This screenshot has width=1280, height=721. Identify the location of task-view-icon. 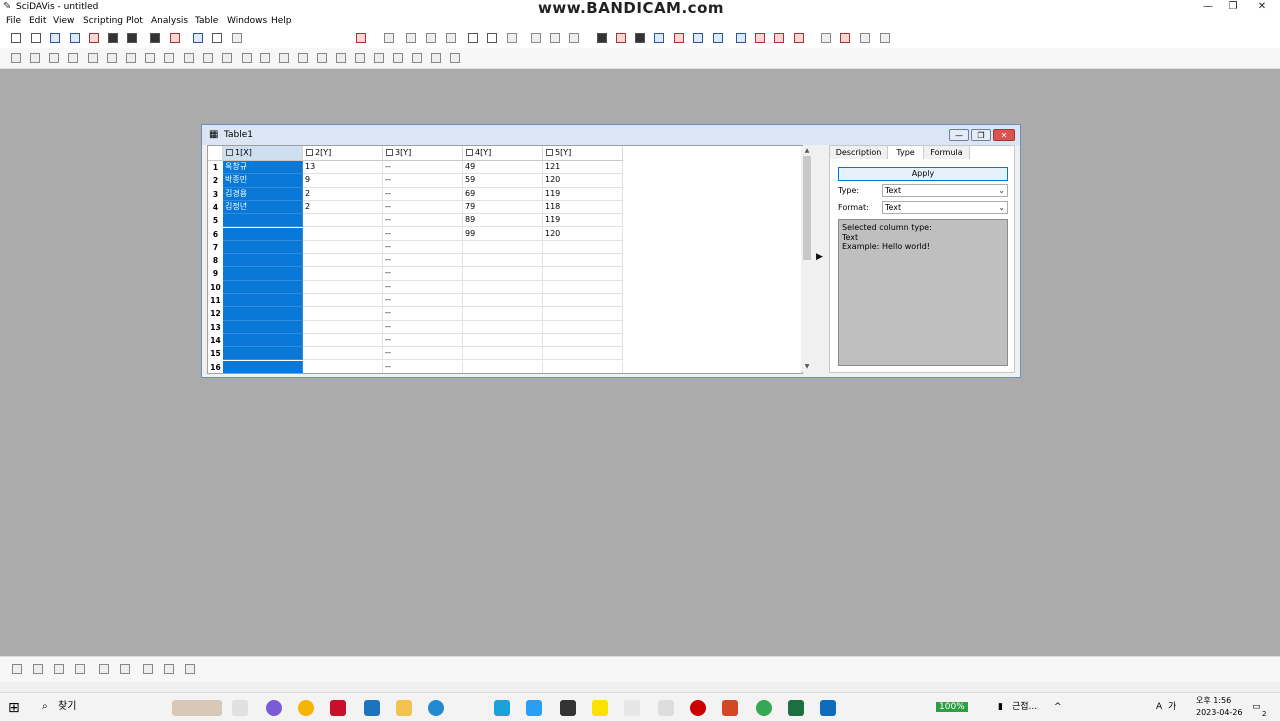
(240, 708).